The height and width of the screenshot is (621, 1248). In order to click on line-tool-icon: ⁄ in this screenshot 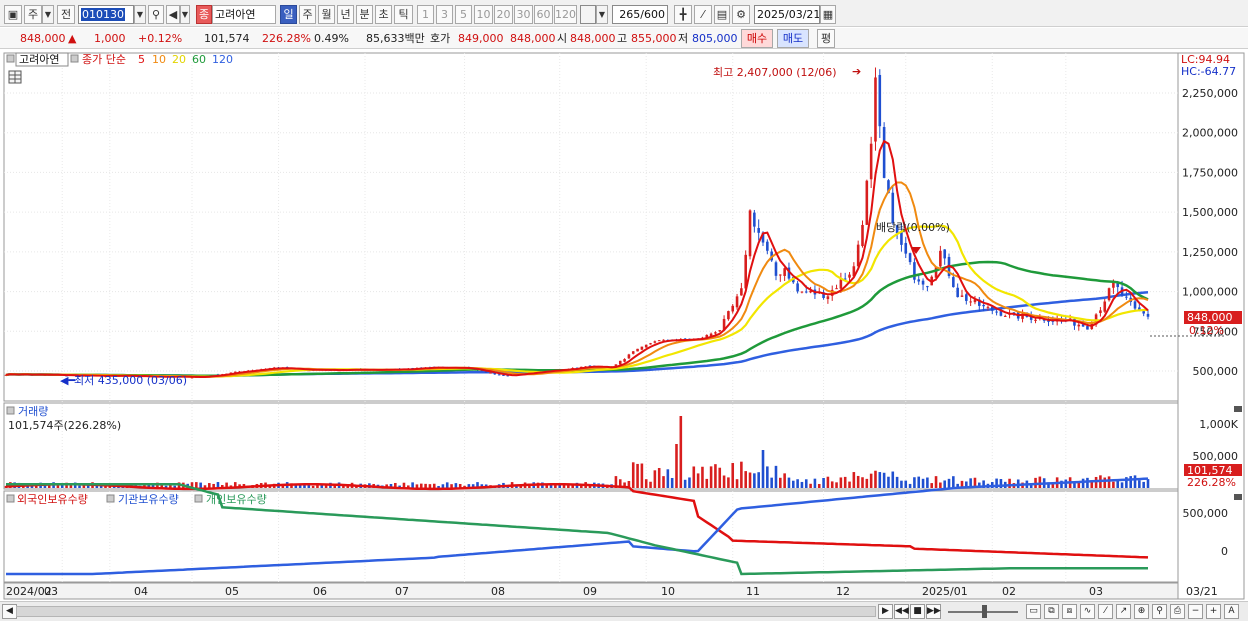, I will do `click(1105, 611)`.